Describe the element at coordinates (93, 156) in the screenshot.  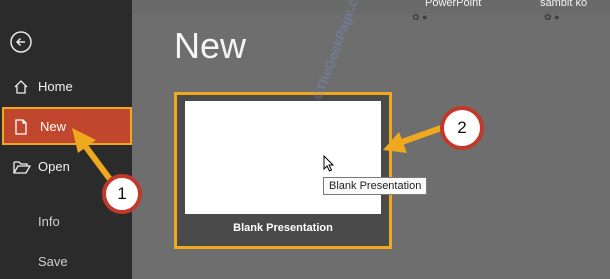
I see `arrow-to-new-icon` at that location.